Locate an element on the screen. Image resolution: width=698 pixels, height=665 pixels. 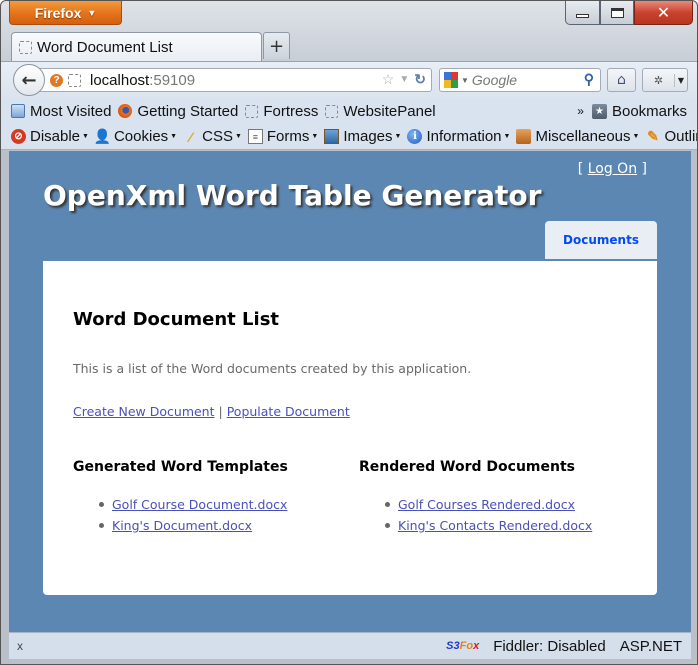
browser-tab: Word Document List is located at coordinates (136, 47).